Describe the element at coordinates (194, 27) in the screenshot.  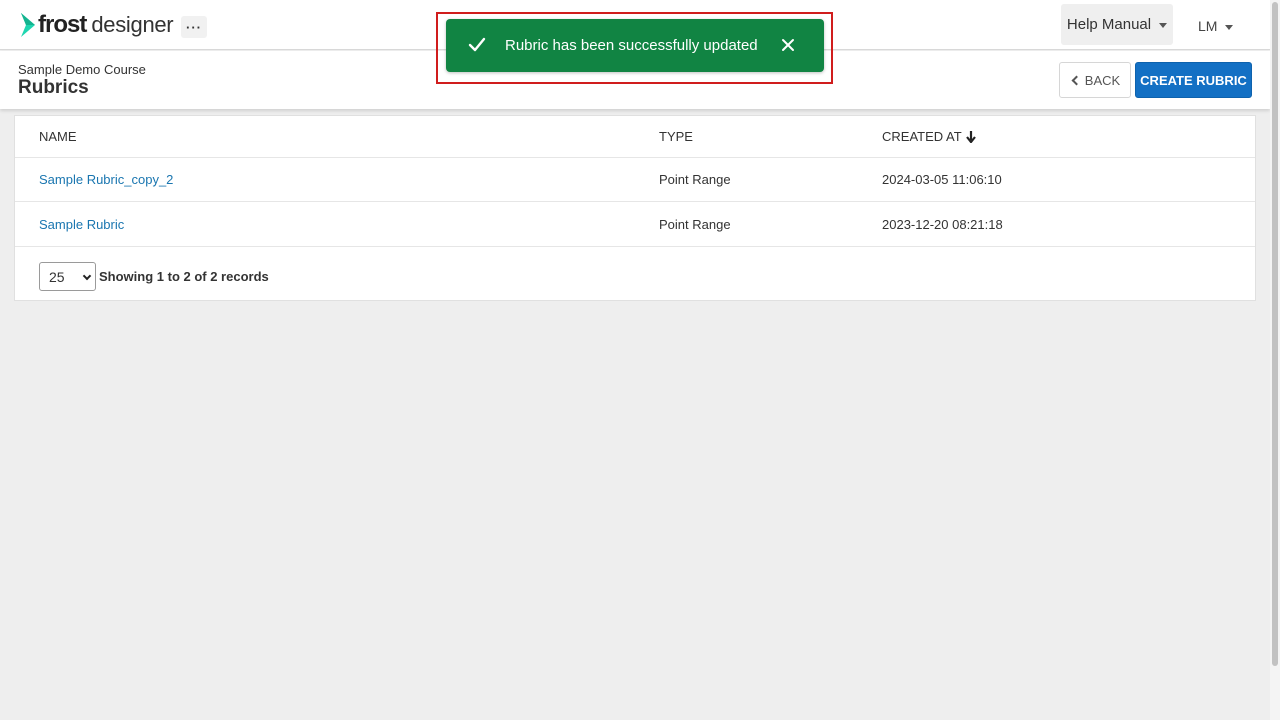
I see `more-options-button: ···` at that location.